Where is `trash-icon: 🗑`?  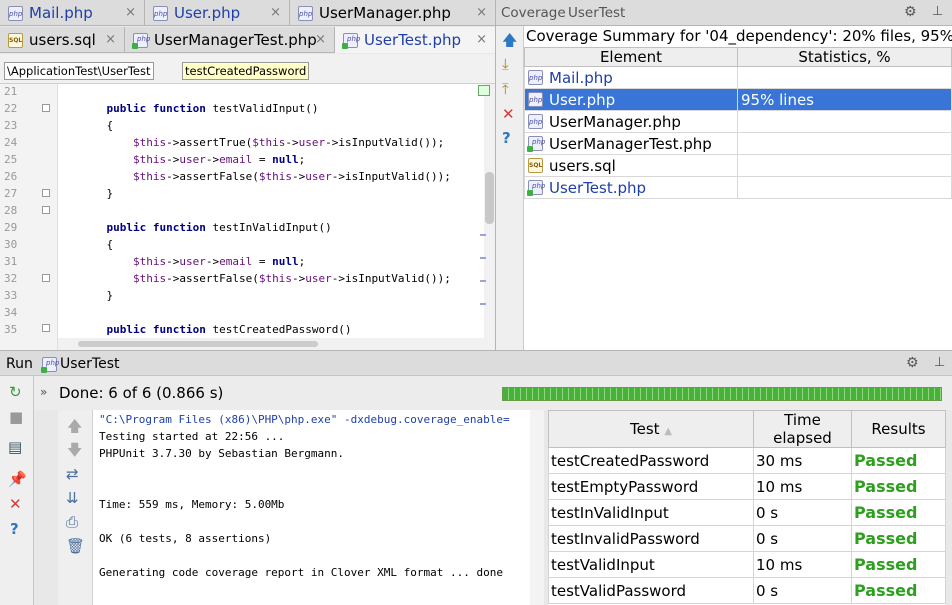
trash-icon: 🗑 is located at coordinates (75, 546).